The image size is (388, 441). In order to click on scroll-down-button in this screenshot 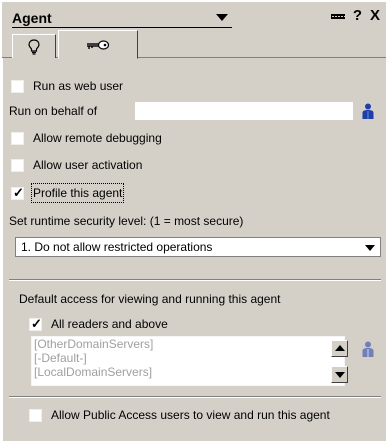, I will do `click(339, 374)`.